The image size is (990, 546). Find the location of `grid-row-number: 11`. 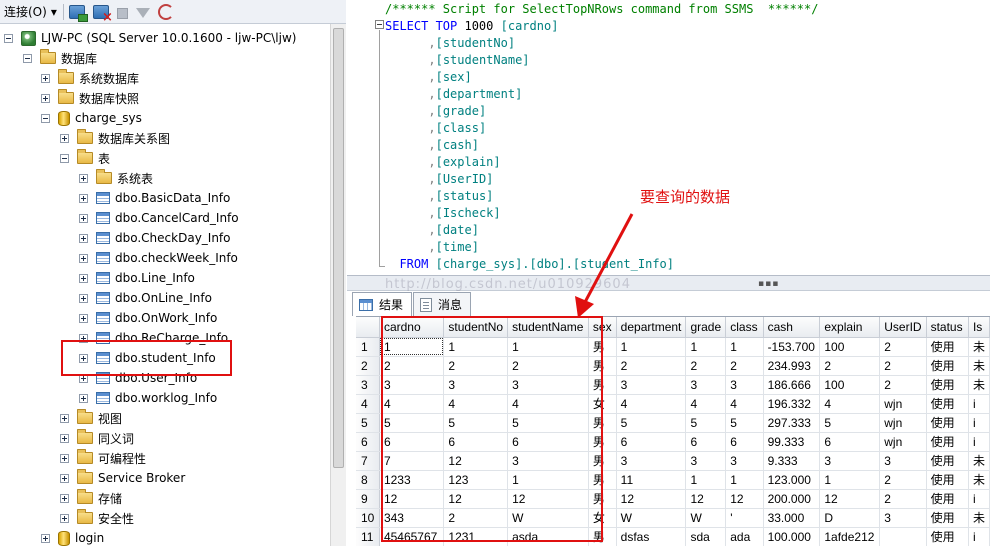

grid-row-number: 11 is located at coordinates (368, 536).